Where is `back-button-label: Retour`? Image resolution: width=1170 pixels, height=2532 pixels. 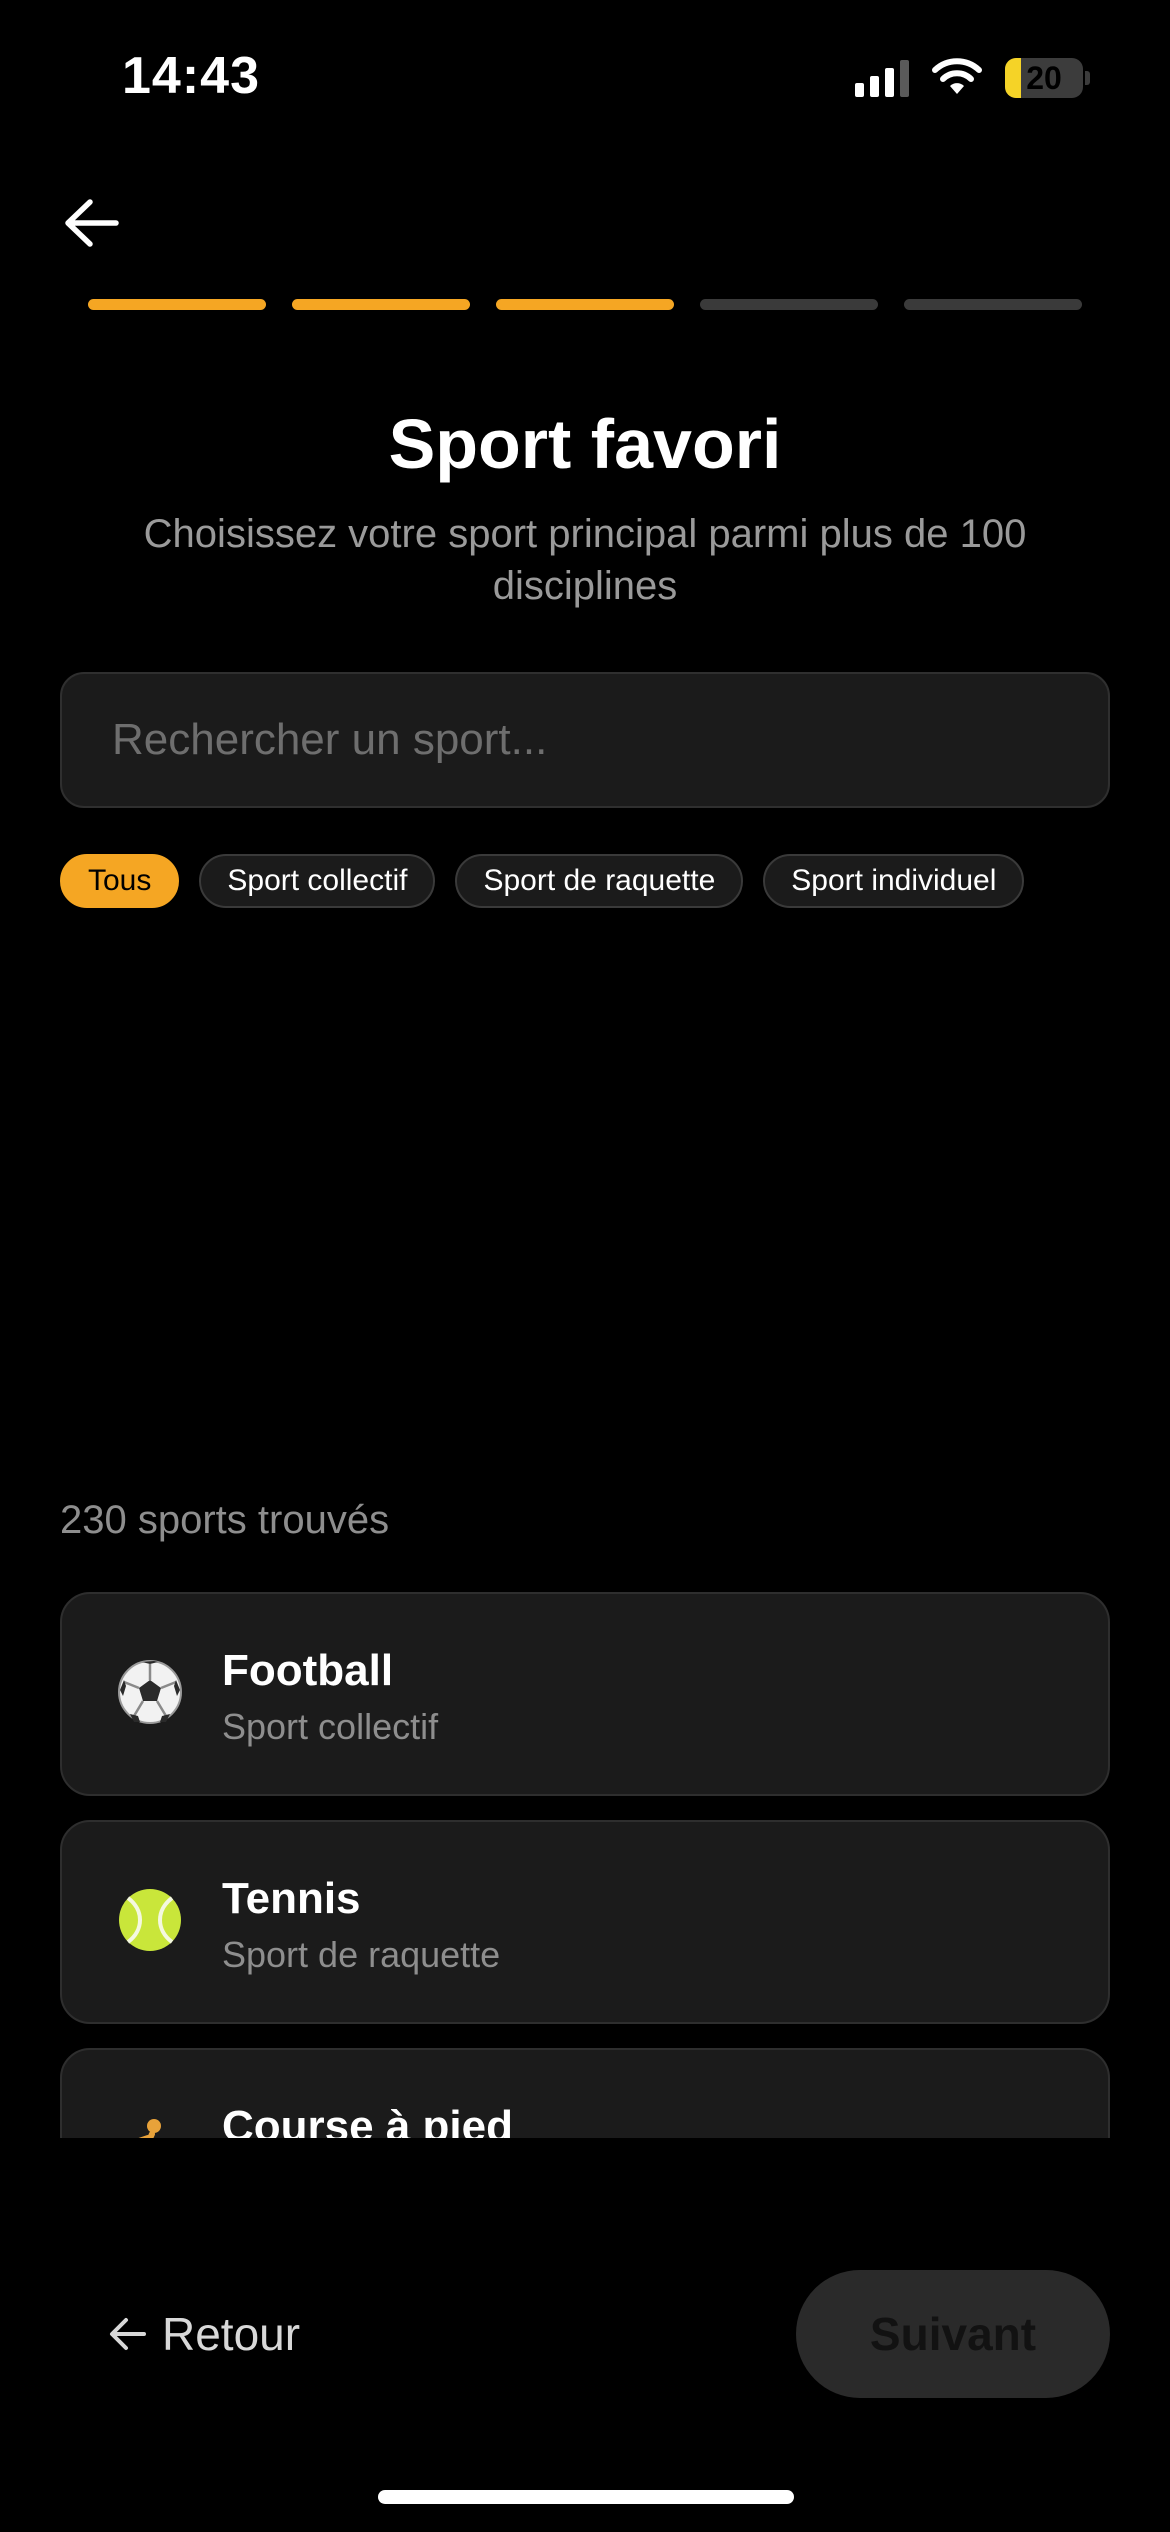
back-button-label: Retour is located at coordinates (231, 2334).